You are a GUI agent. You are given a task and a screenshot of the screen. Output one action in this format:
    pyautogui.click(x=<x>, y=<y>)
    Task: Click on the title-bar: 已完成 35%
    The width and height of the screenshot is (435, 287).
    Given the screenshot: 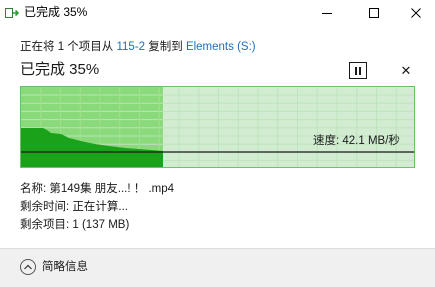 What is the action you would take?
    pyautogui.click(x=217, y=13)
    